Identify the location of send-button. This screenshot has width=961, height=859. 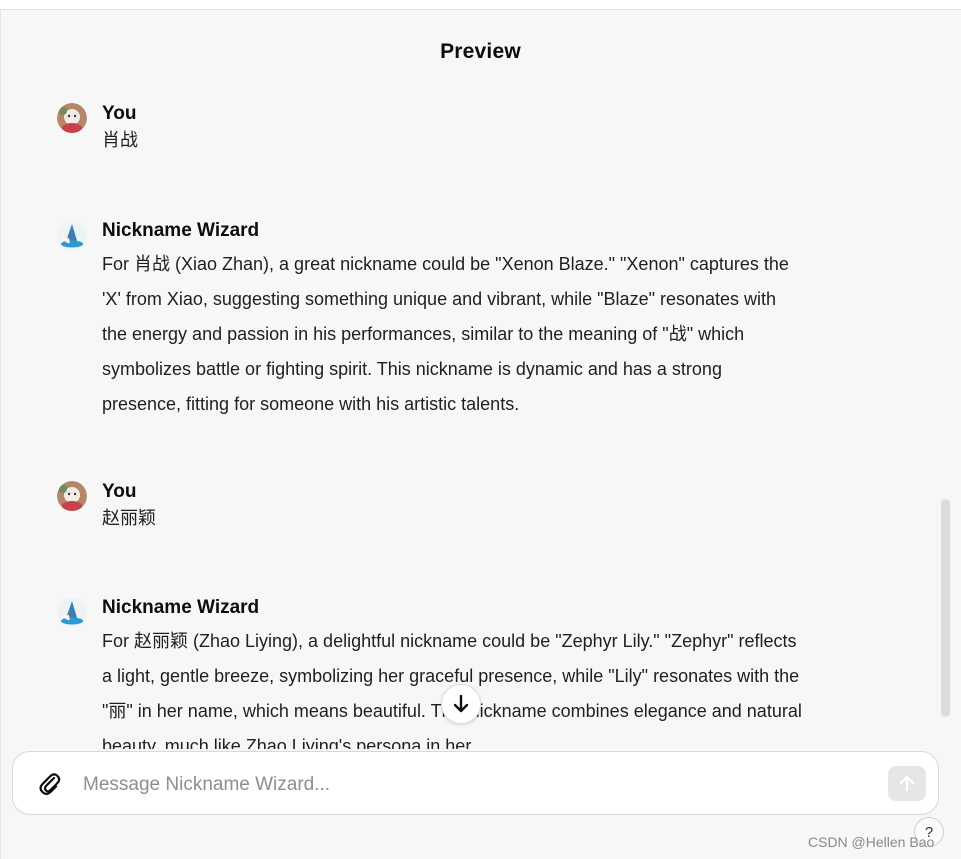
(907, 783).